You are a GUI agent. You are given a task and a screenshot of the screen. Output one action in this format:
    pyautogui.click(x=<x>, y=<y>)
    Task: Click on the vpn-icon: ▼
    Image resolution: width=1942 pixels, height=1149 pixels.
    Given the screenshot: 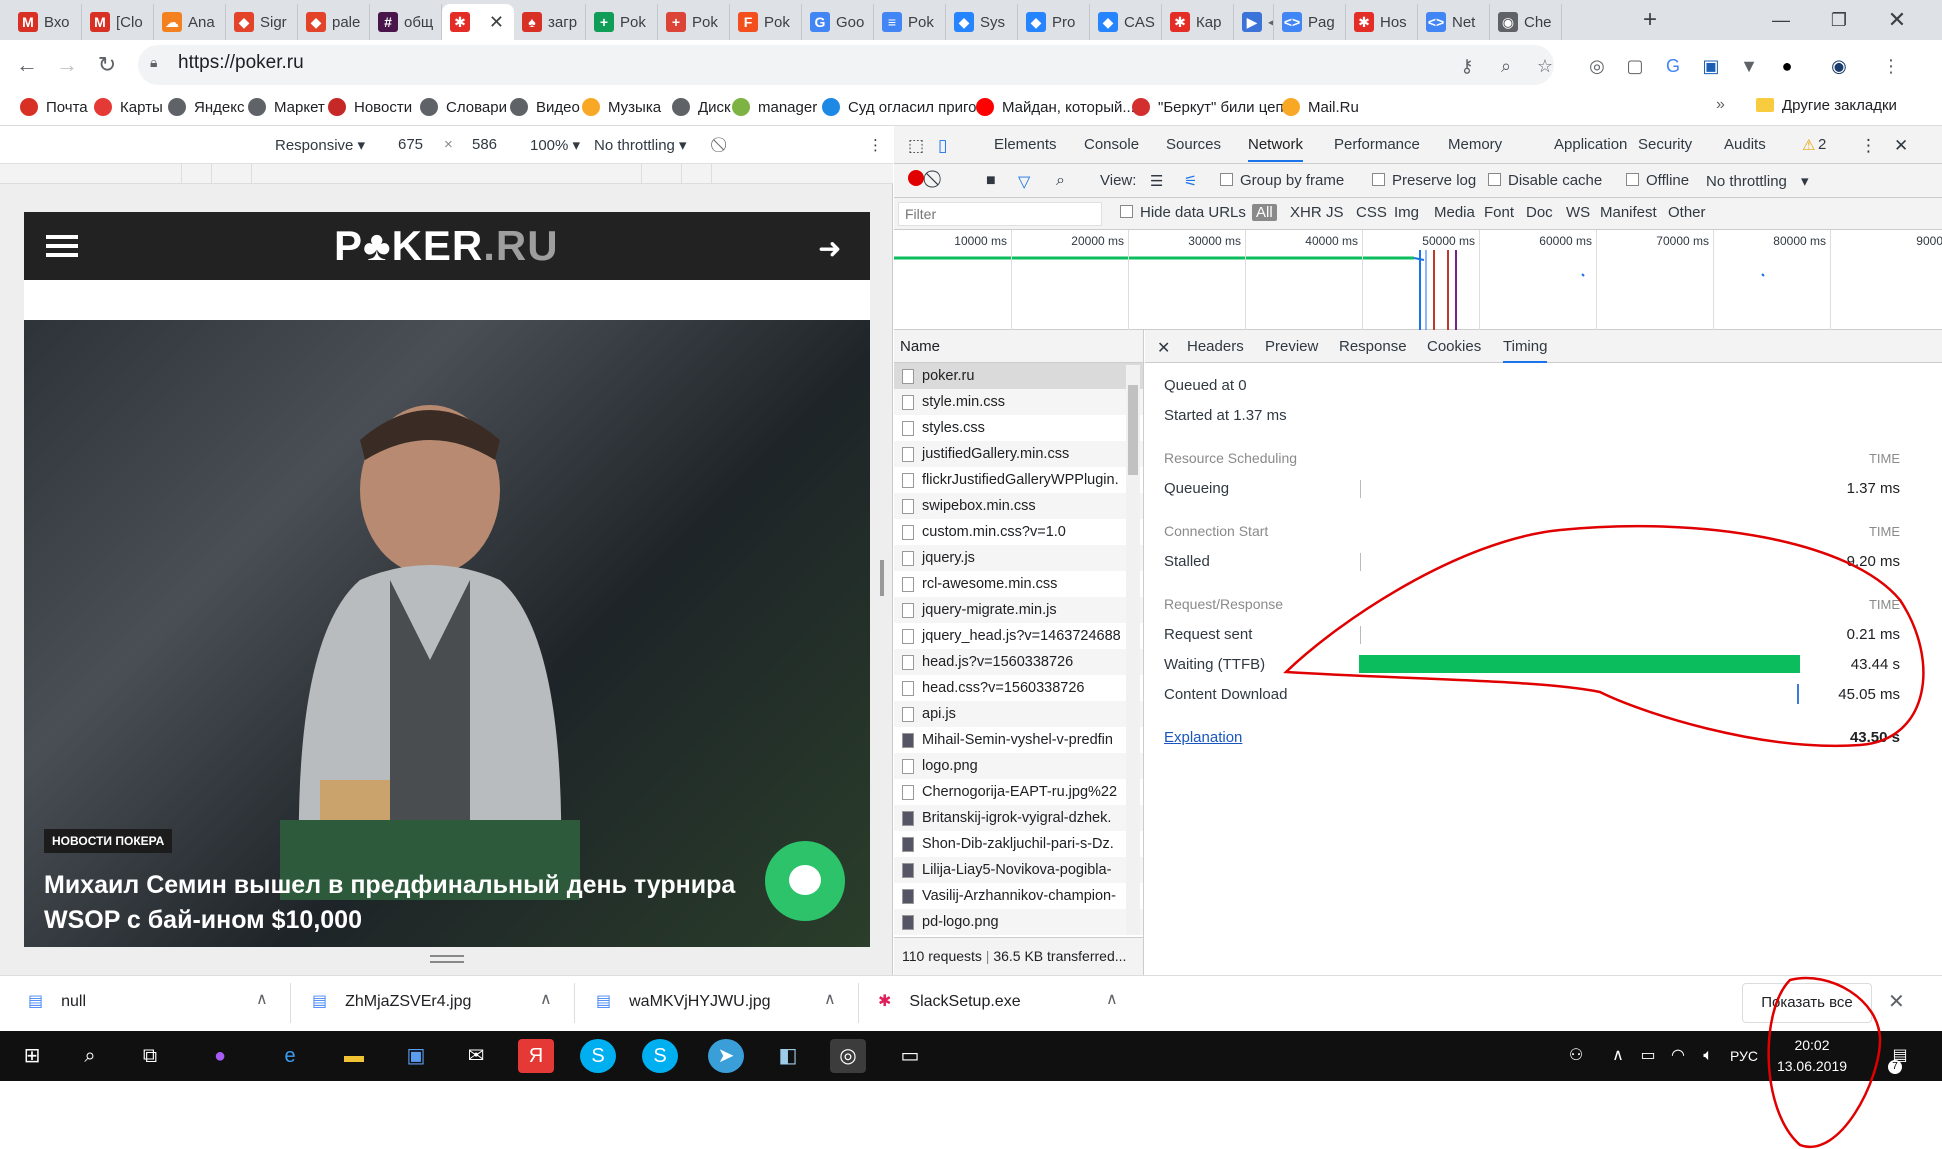 What is the action you would take?
    pyautogui.click(x=1749, y=66)
    